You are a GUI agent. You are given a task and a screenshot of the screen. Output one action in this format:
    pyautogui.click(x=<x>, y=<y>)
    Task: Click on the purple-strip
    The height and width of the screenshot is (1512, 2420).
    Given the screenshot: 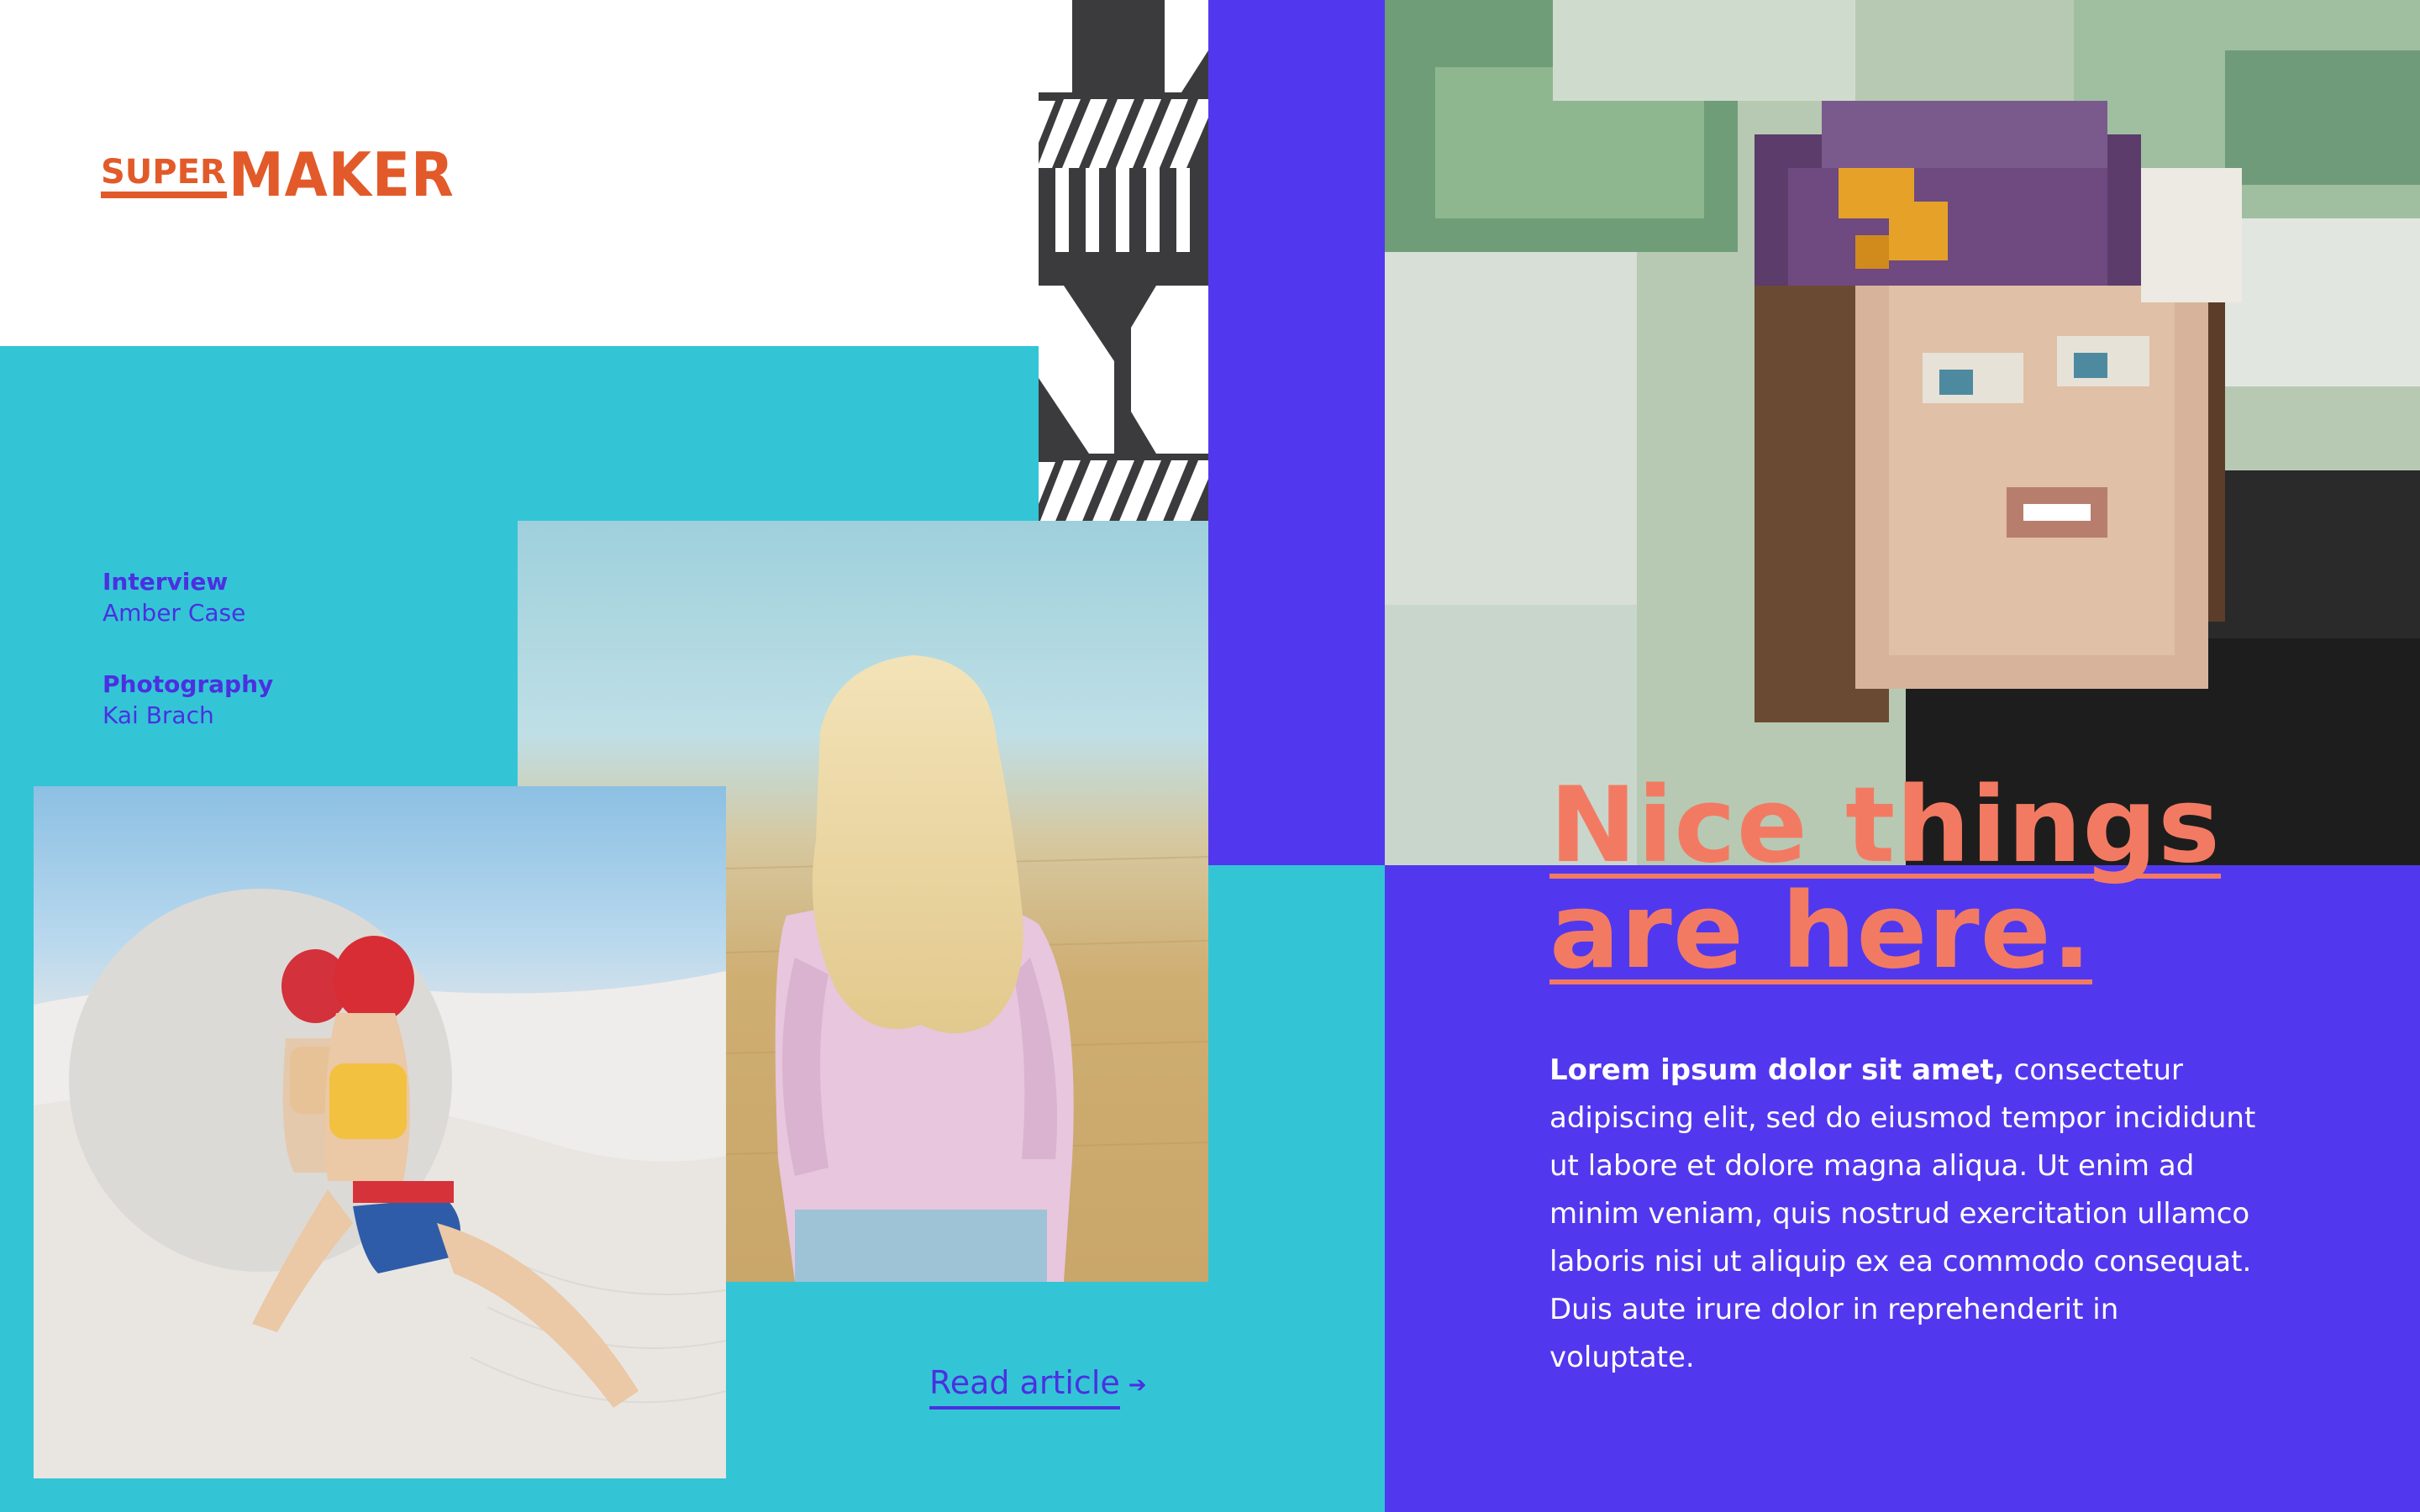 What is the action you would take?
    pyautogui.click(x=1296, y=432)
    